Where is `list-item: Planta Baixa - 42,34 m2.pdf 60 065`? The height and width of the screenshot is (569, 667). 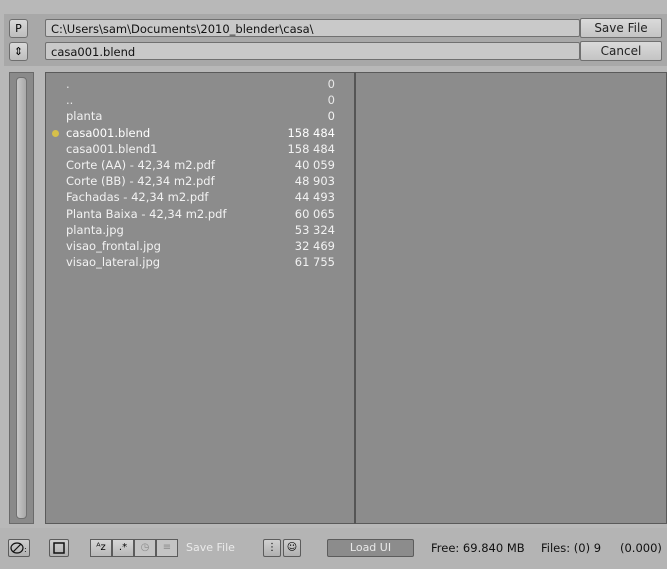
list-item: Planta Baixa - 42,34 m2.pdf 60 065 is located at coordinates (195, 214).